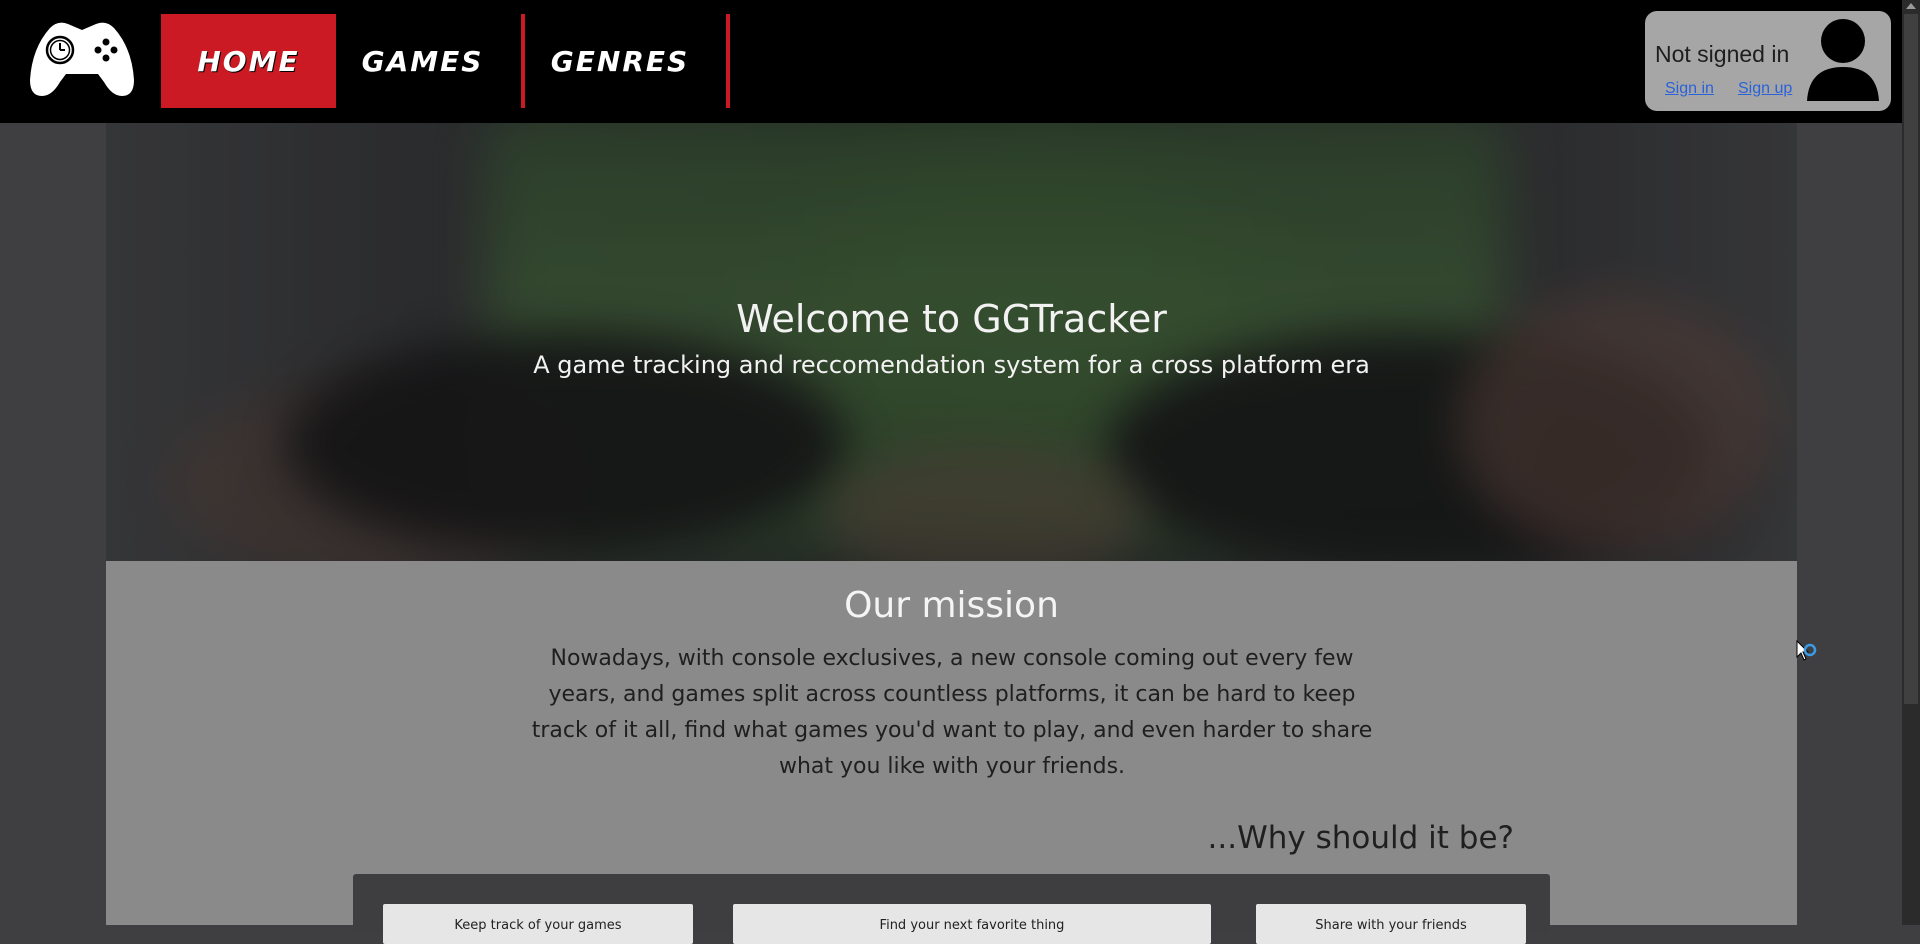  Describe the element at coordinates (1765, 89) in the screenshot. I see `sign-up-link: Sign up` at that location.